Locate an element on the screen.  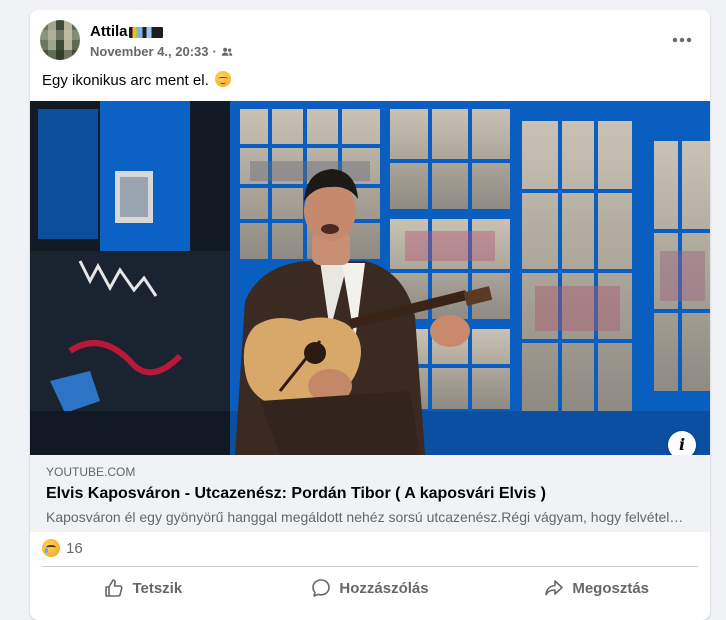
more-horizontal-icon is located at coordinates (682, 40).